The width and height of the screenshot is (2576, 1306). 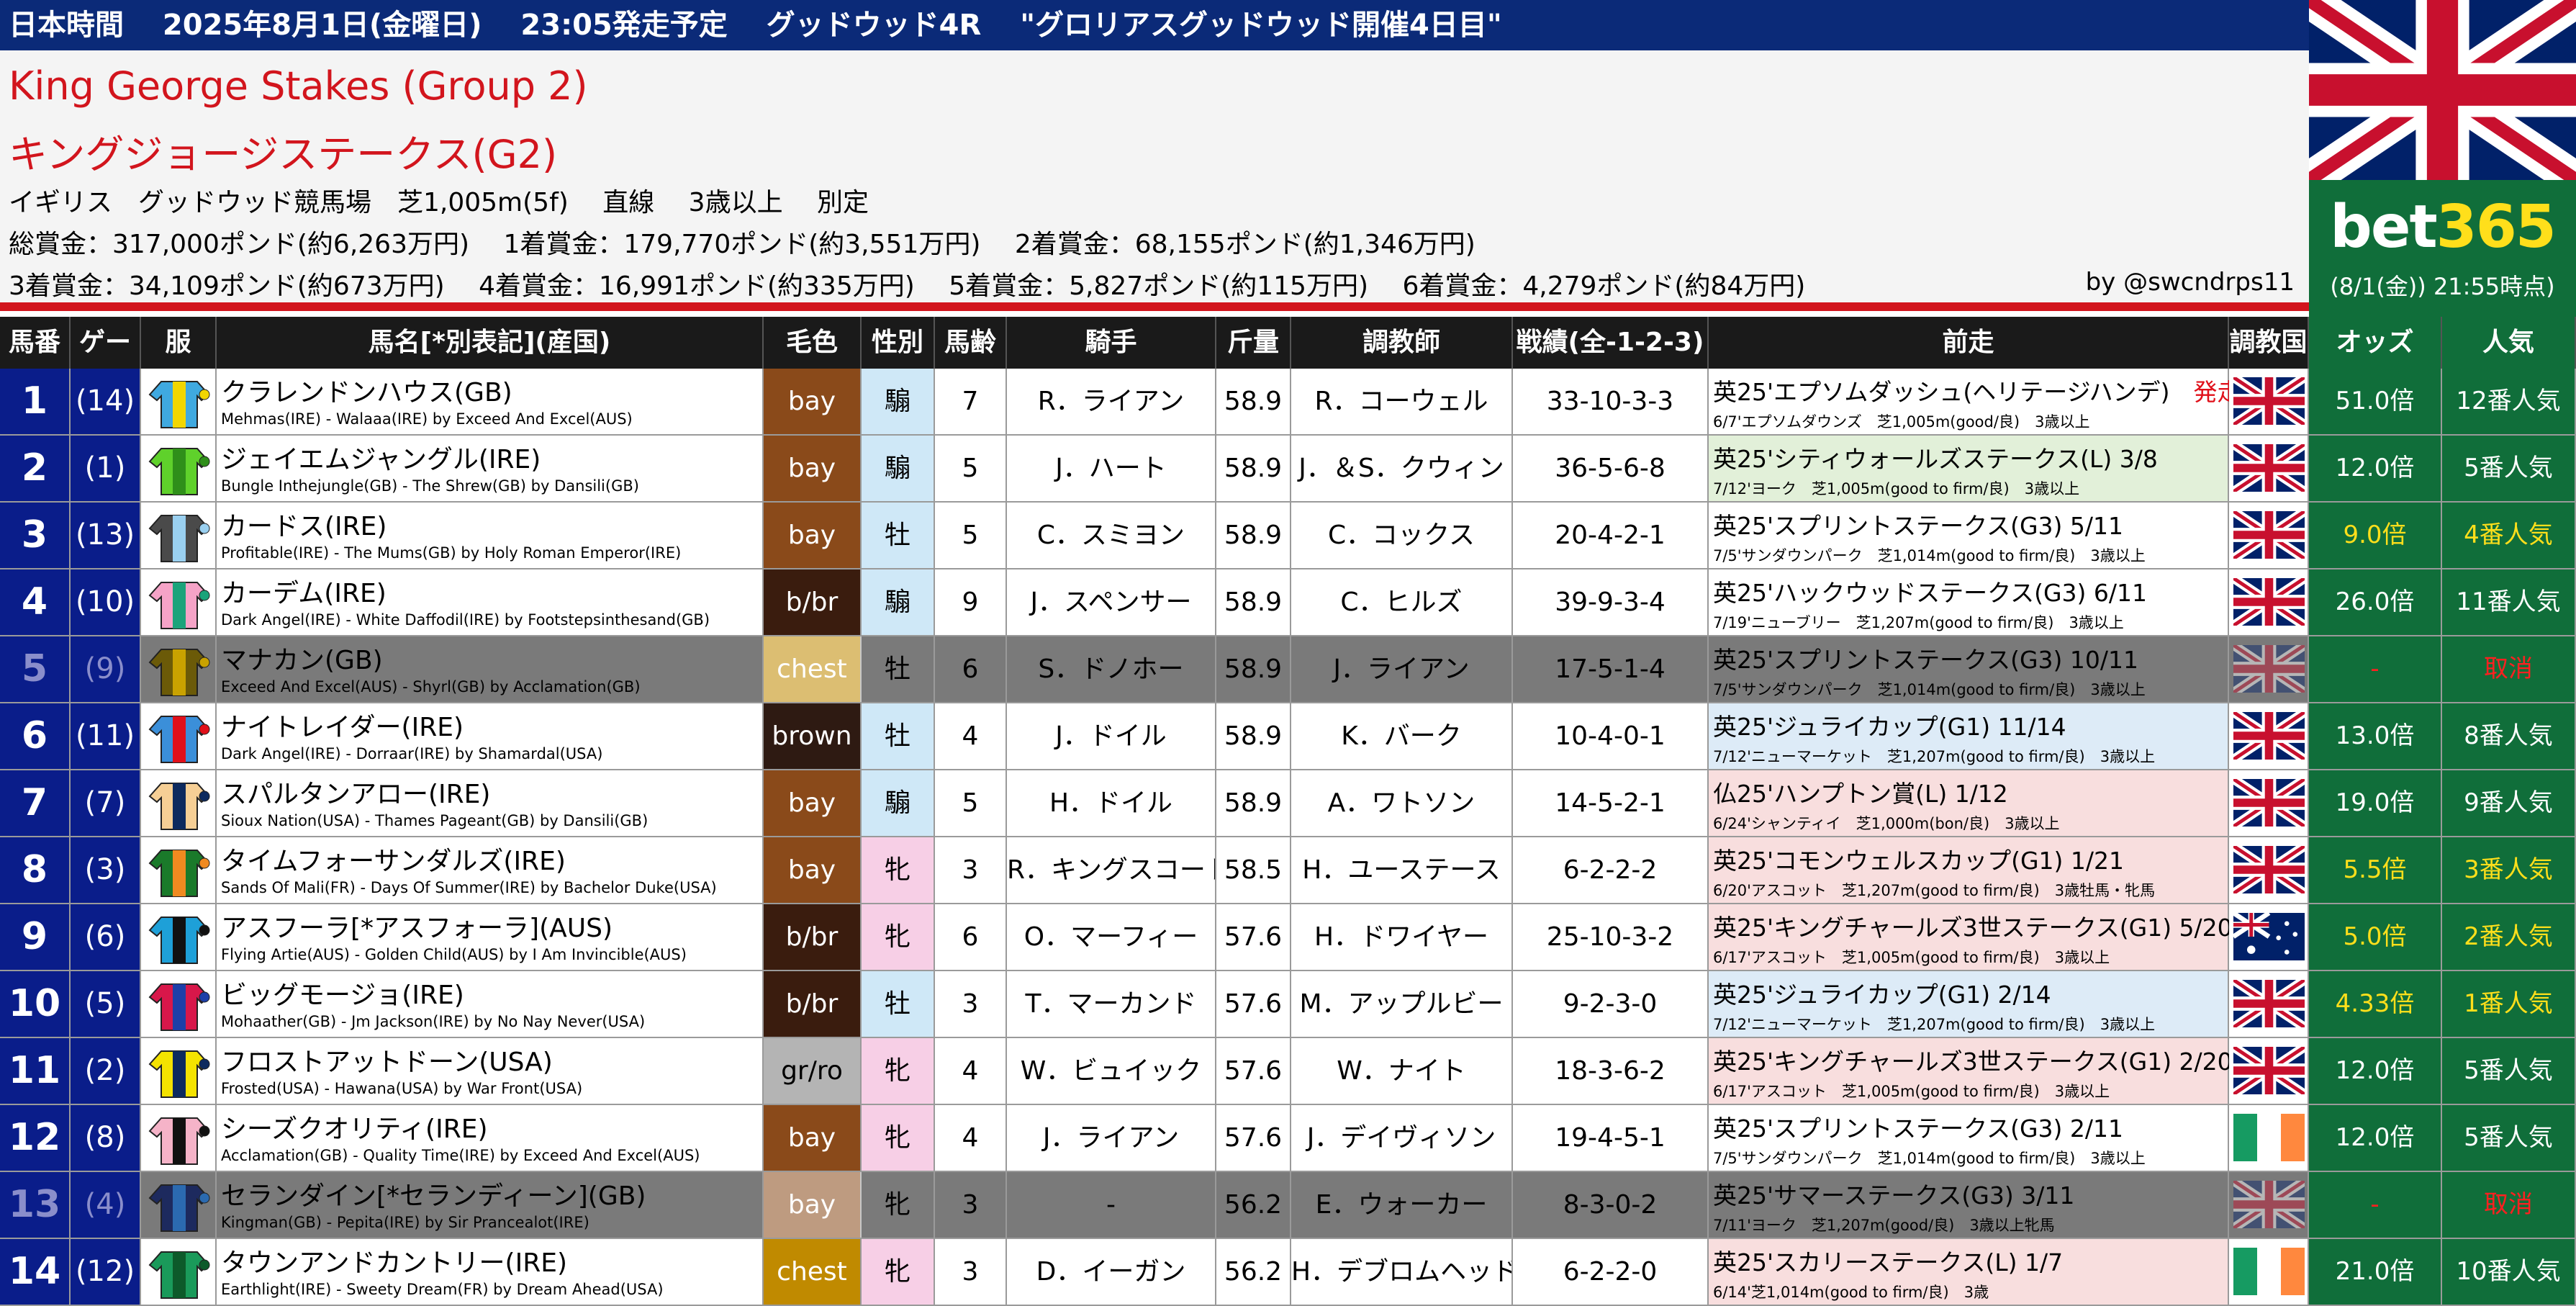 What do you see at coordinates (898, 401) in the screenshot?
I see `horse-sex: 騸` at bounding box center [898, 401].